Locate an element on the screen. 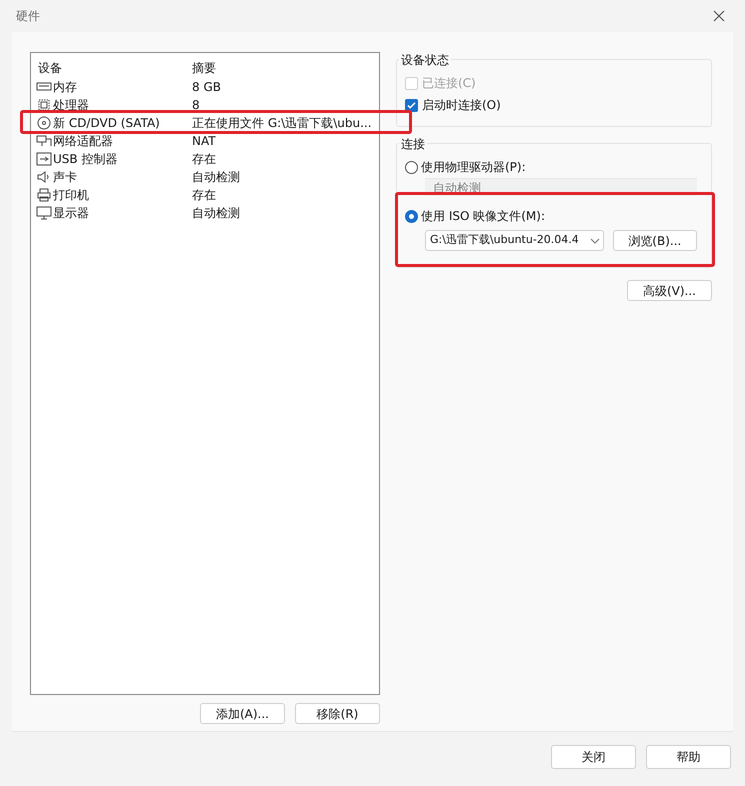  column-header: 摘要 is located at coordinates (282, 68).